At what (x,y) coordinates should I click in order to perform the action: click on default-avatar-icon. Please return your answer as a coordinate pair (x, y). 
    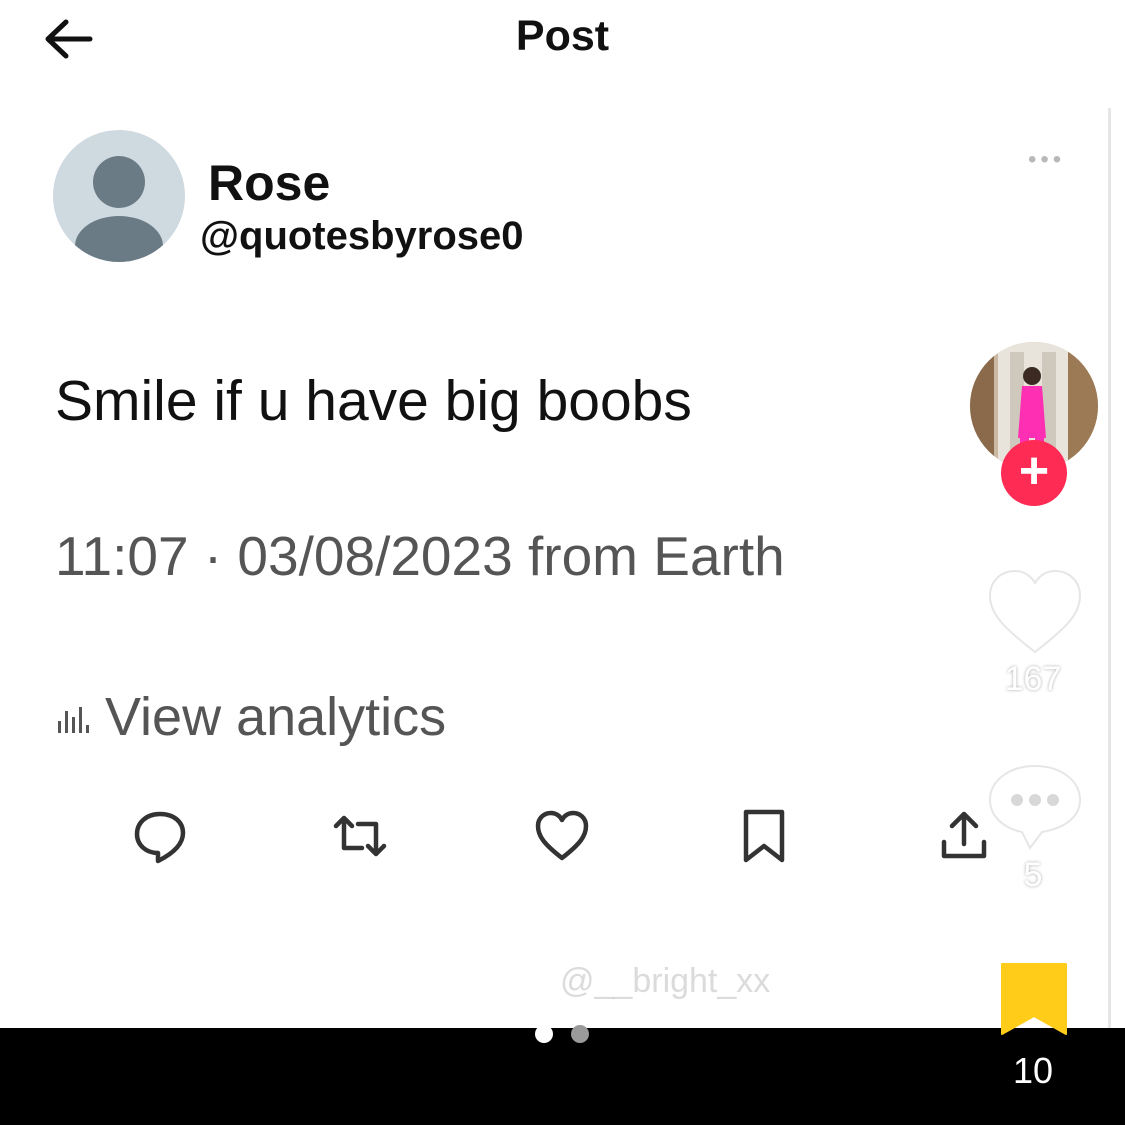
    Looking at the image, I should click on (119, 209).